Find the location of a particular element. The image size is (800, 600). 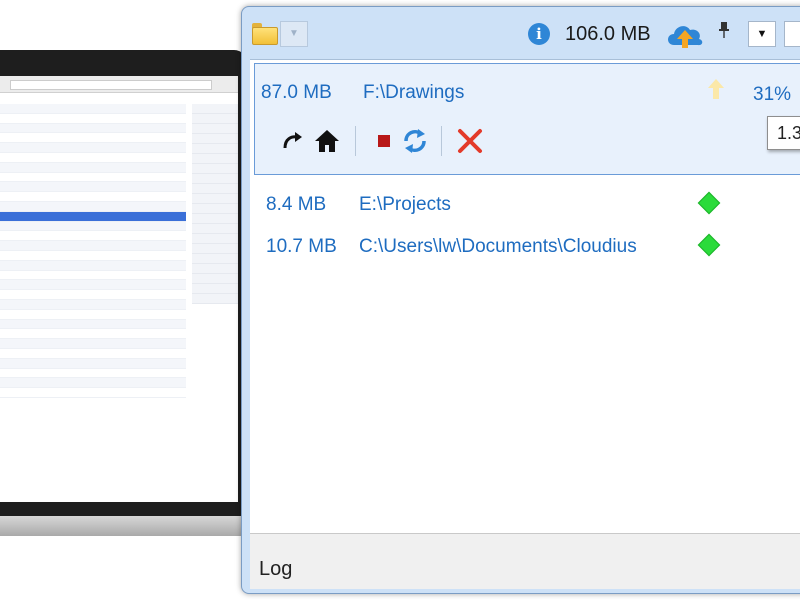

job-path: C:\Users\lw\Documents\Cloudius is located at coordinates (498, 247).